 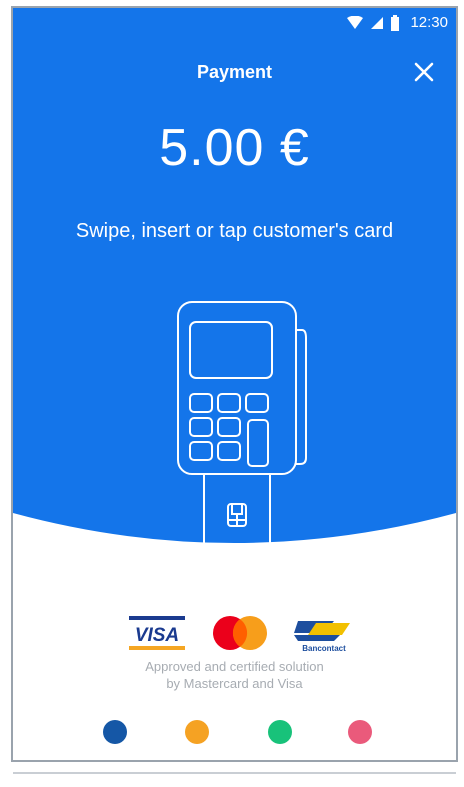 I want to click on card-logos: VISA Bancontact, so click(x=234, y=632).